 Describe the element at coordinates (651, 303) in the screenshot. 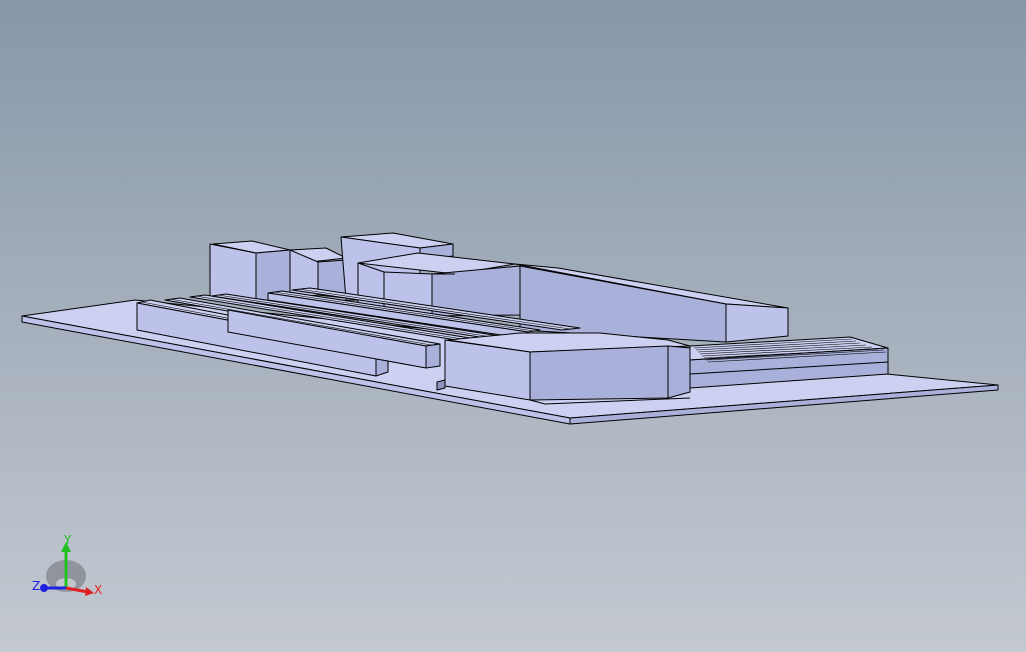

I see `component-block-long` at that location.